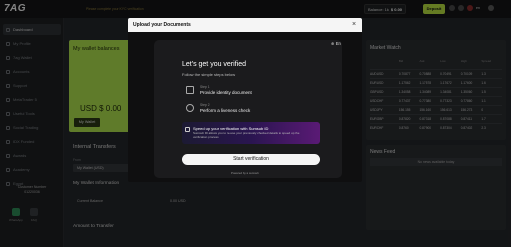  I want to click on step-2-label: Step 2, so click(205, 105).